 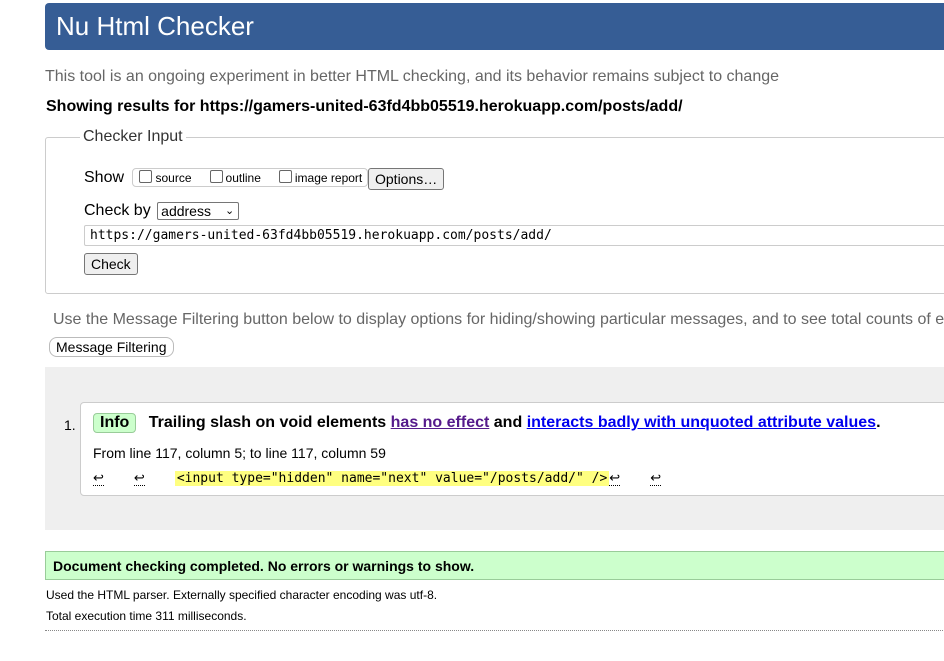 I want to click on execution-time: Total execution time 311 milliseconds., so click(x=146, y=616).